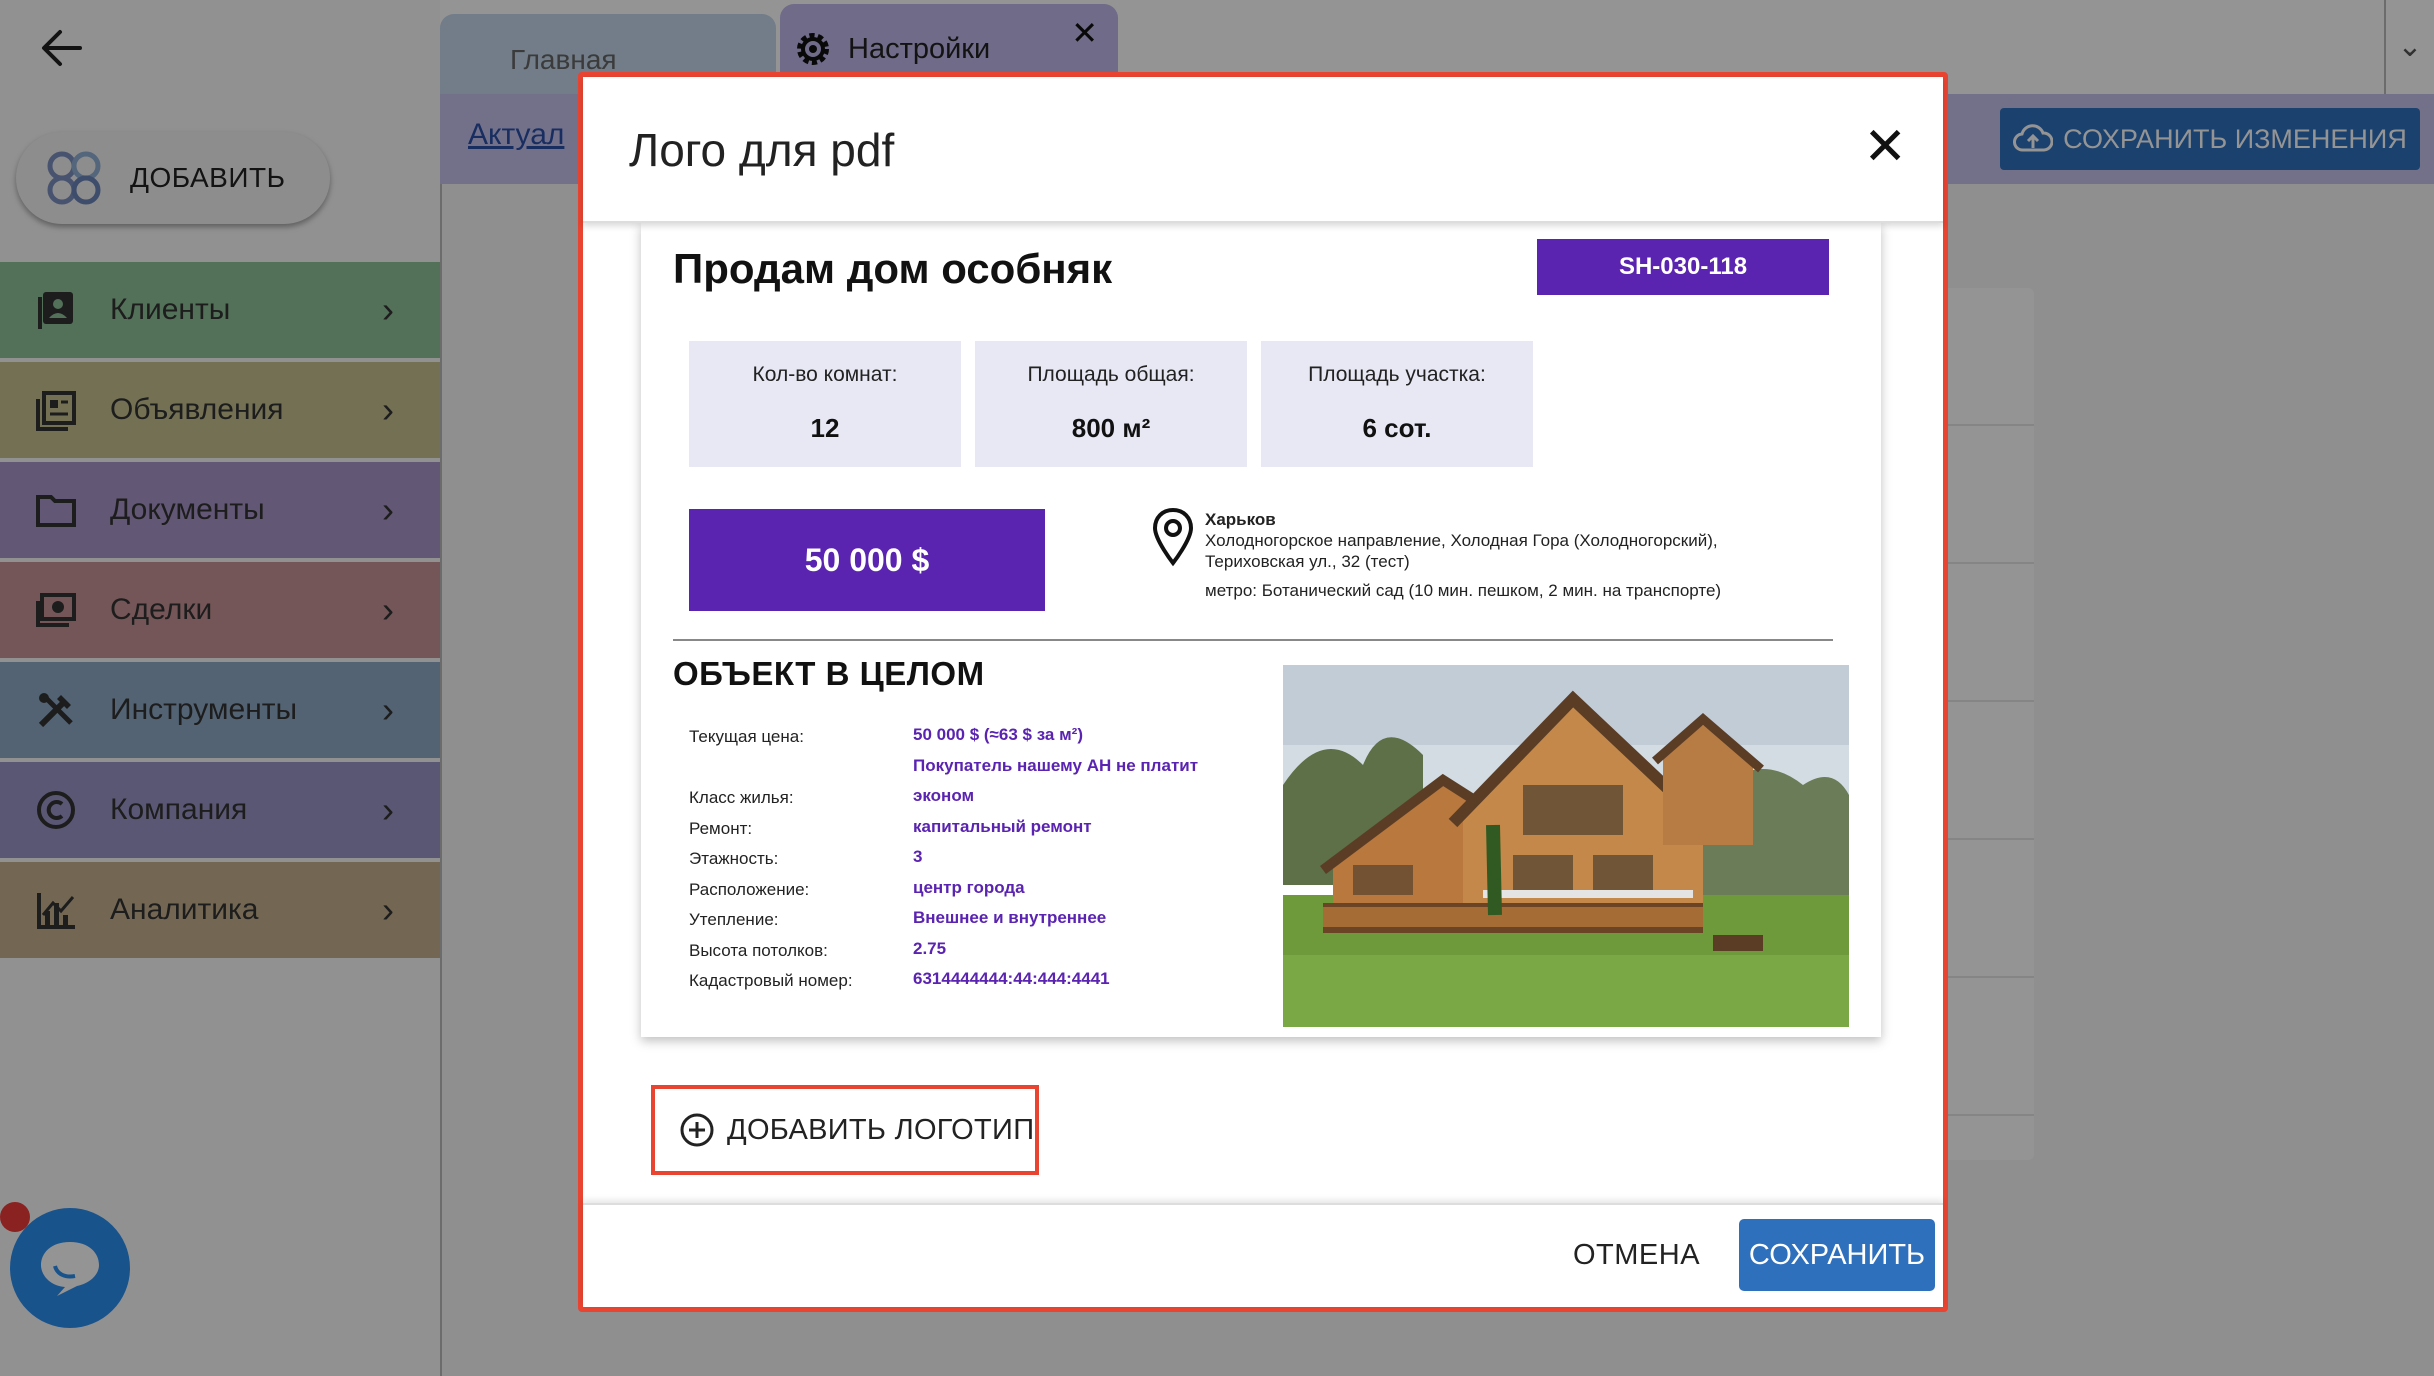  What do you see at coordinates (825, 374) in the screenshot?
I see `stat-label: Кол-во комнат:` at bounding box center [825, 374].